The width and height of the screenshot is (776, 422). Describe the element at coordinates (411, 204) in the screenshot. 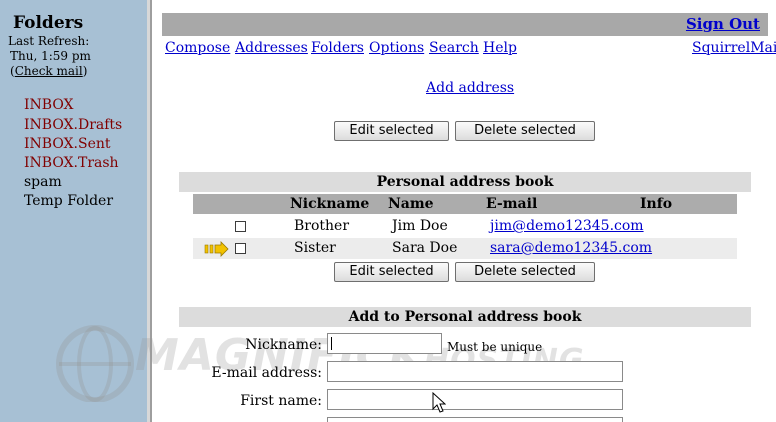

I see `column-name: Name` at that location.